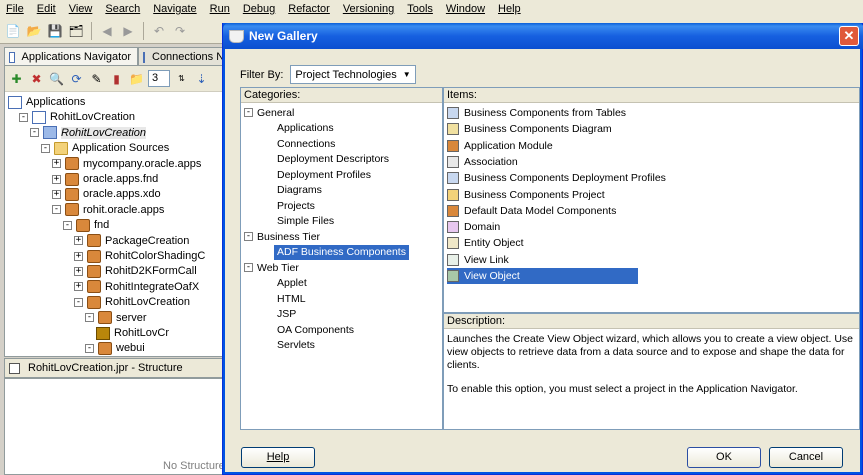 This screenshot has height=475, width=863. Describe the element at coordinates (420, 9) in the screenshot. I see `menu-tools: Tools` at that location.